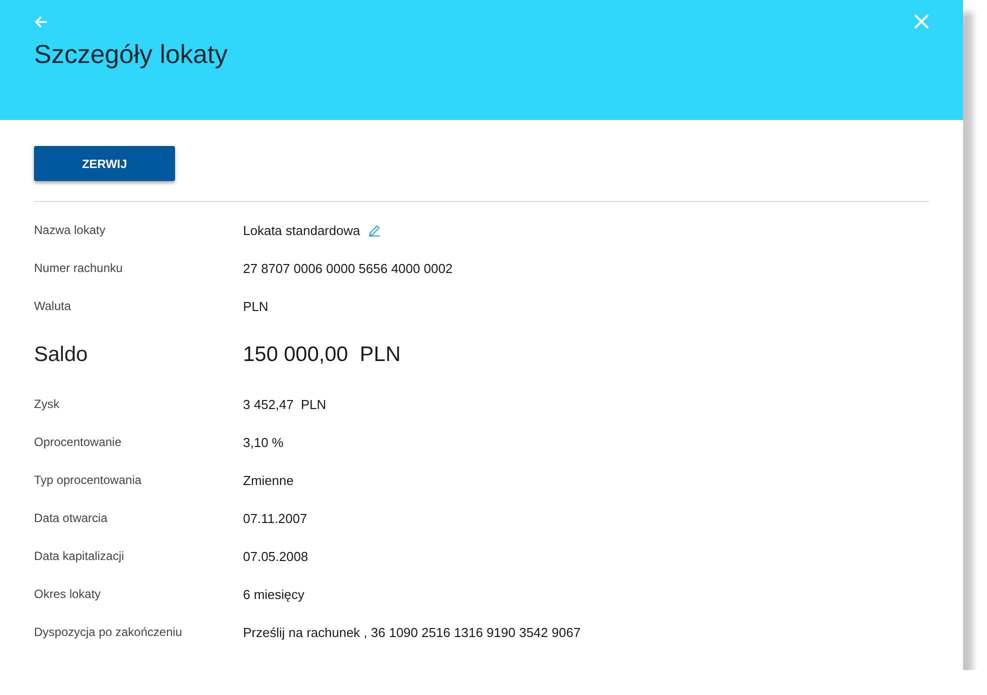 The image size is (987, 695). What do you see at coordinates (68, 594) in the screenshot?
I see `detail-label: Okres lokaty` at bounding box center [68, 594].